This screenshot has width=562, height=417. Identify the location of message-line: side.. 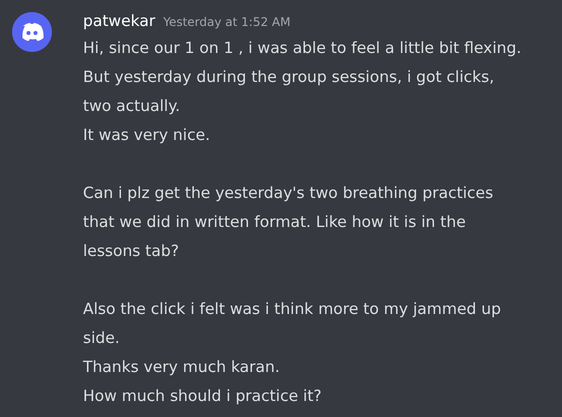
(102, 338).